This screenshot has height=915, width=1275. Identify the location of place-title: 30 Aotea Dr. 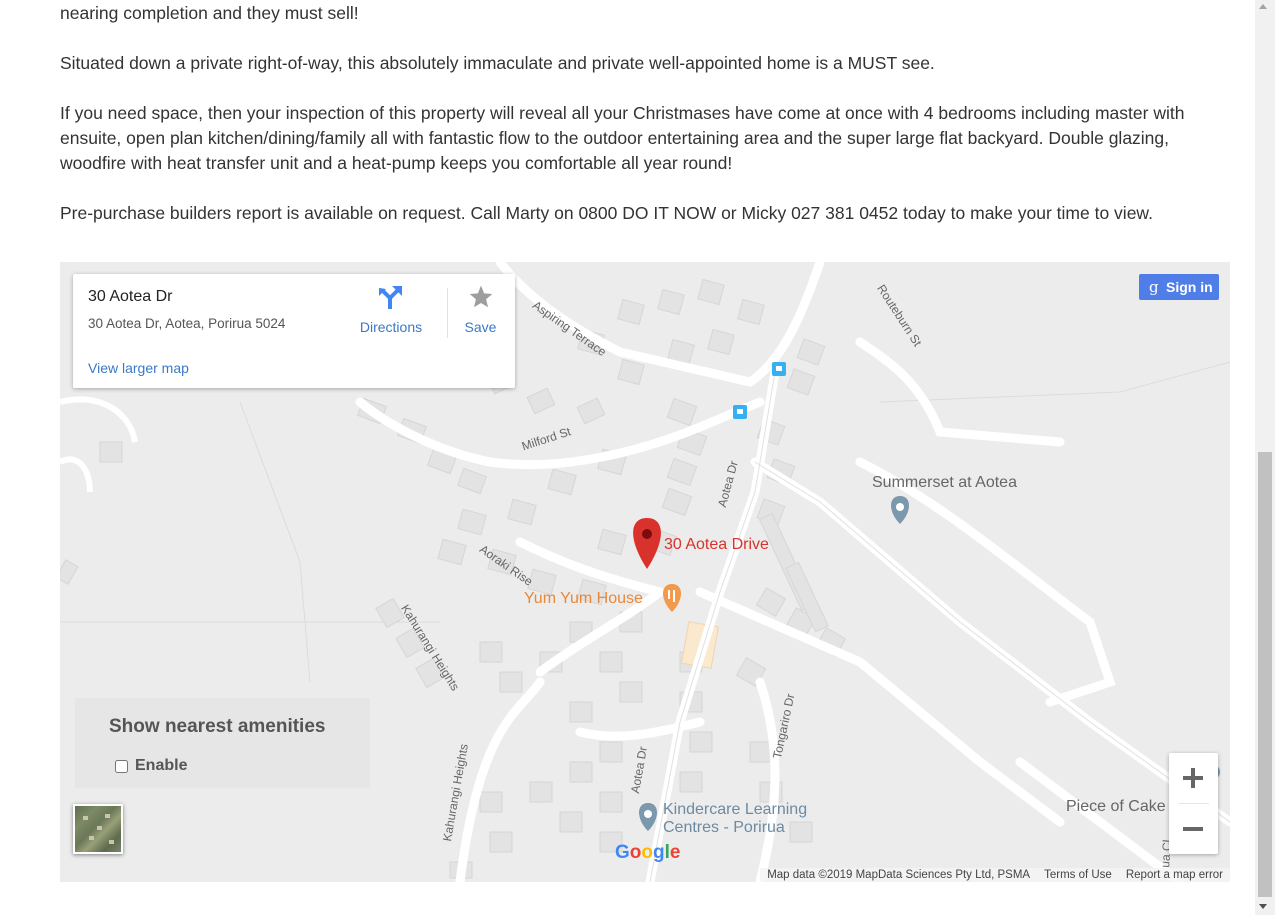
(130, 296).